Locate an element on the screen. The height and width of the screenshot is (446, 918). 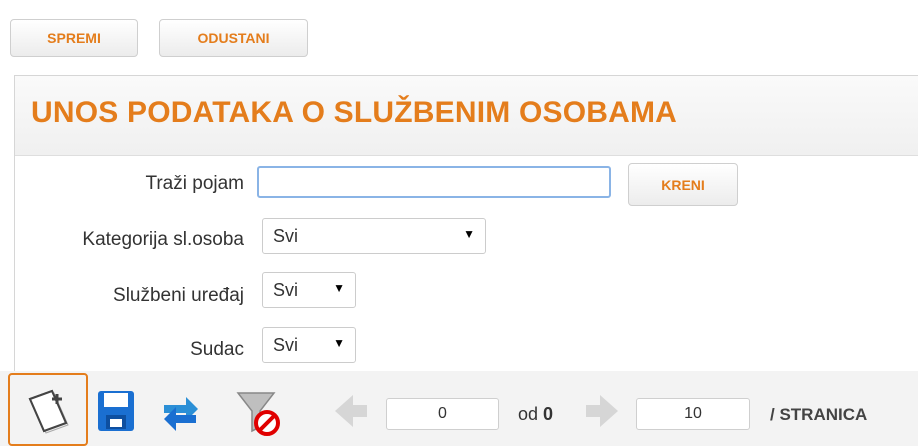
cancel-button-label: ODUSTANI is located at coordinates (233, 38).